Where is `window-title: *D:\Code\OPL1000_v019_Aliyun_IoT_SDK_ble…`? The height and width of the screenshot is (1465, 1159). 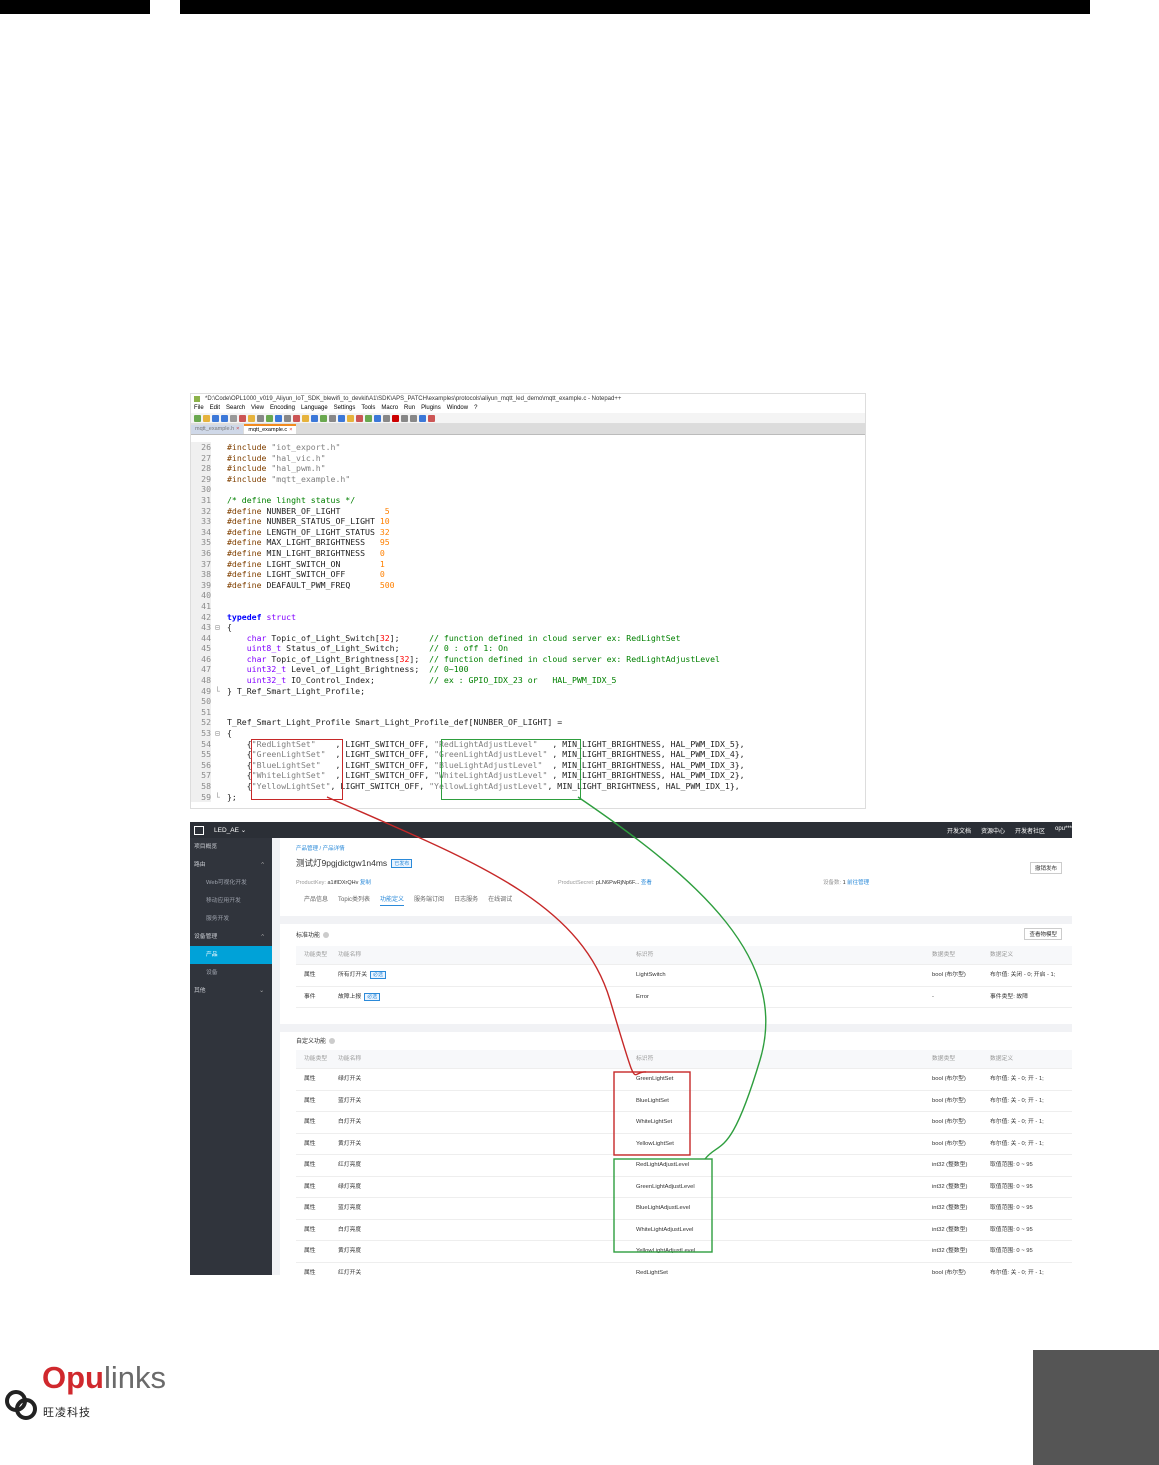 window-title: *D:\Code\OPL1000_v019_Aliyun_IoT_SDK_ble… is located at coordinates (528, 399).